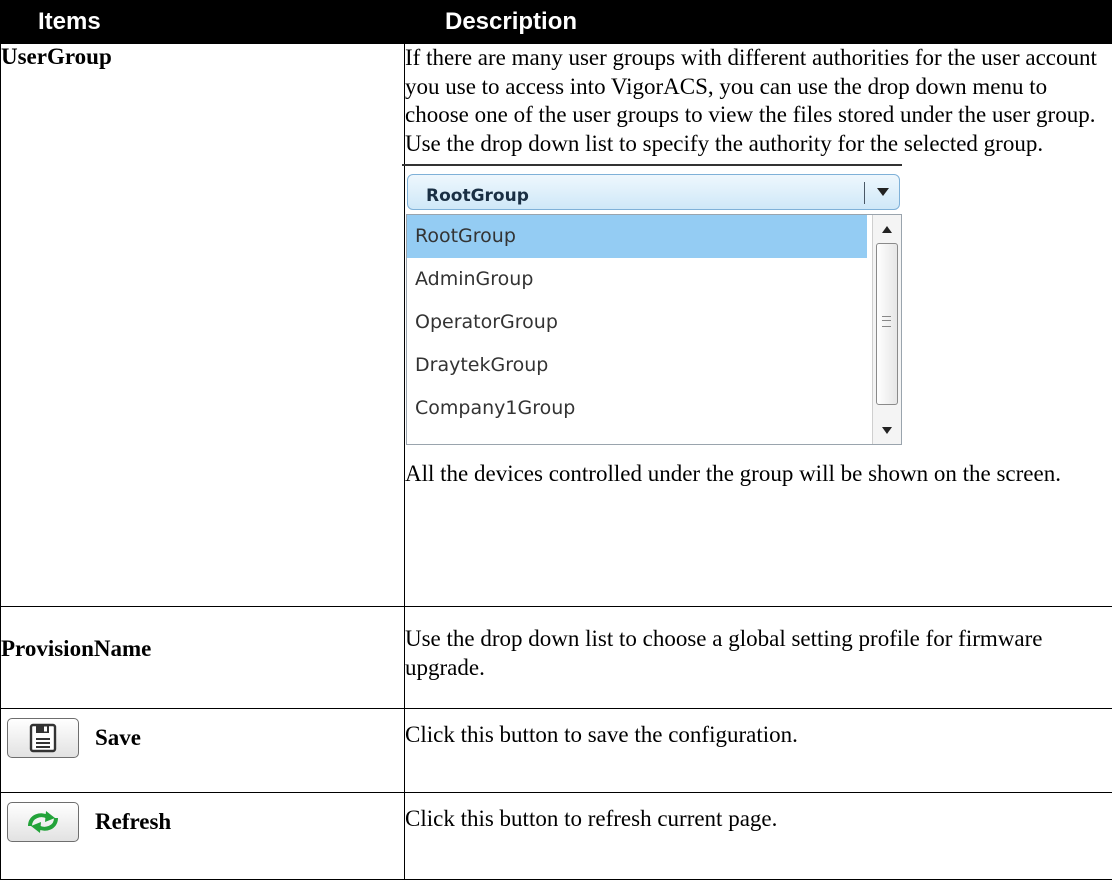  Describe the element at coordinates (477, 196) in the screenshot. I see `usergroup-selected-value: RootGroup` at that location.